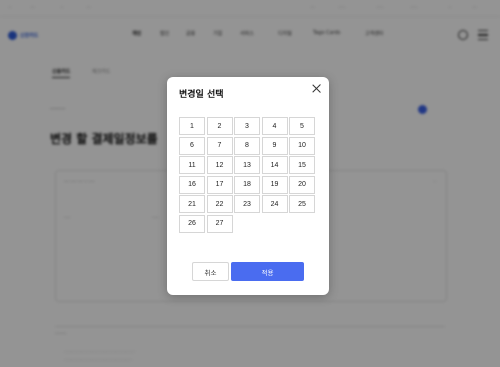  What do you see at coordinates (247, 165) in the screenshot?
I see `day-button: 13` at bounding box center [247, 165].